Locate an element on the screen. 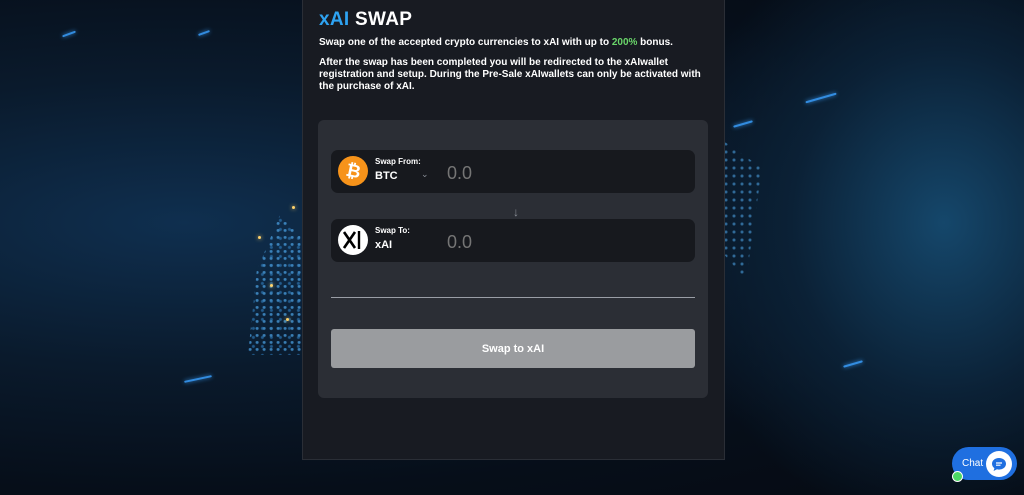  swap-to-label: Swap To: is located at coordinates (392, 230).